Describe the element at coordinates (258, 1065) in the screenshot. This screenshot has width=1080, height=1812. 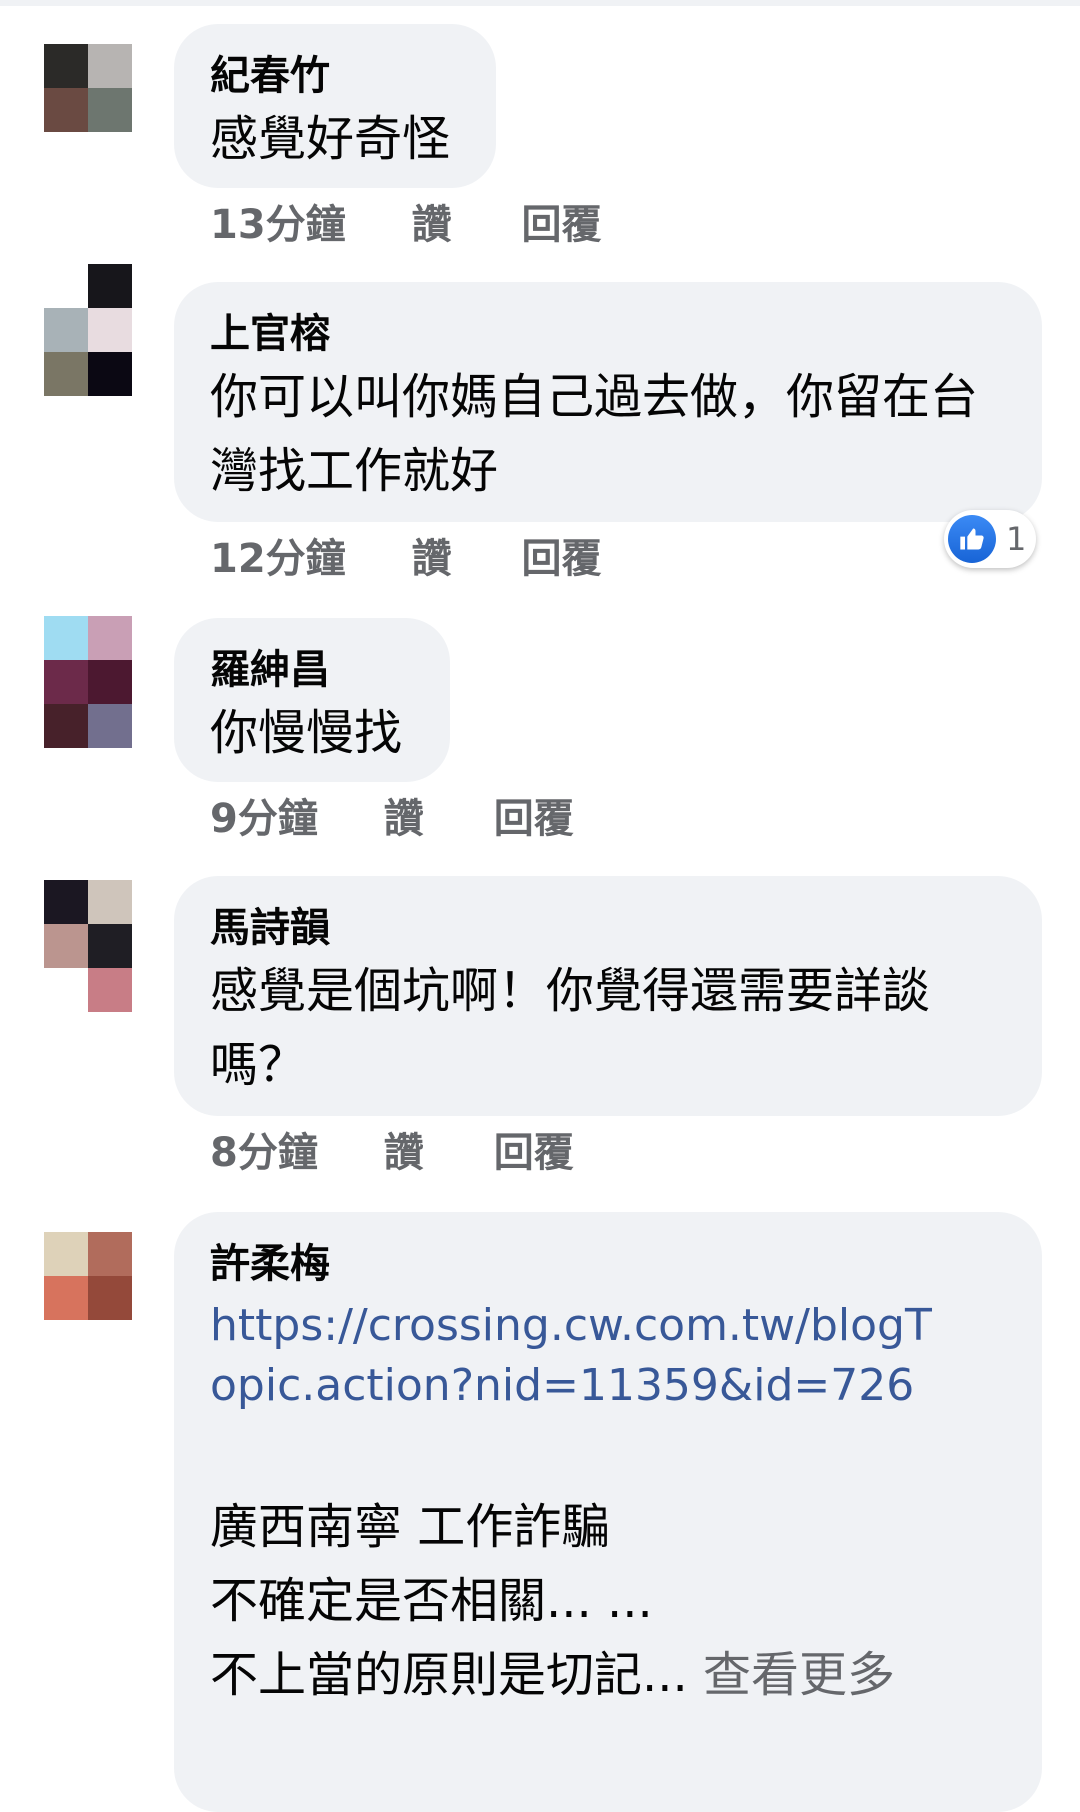
I see `comment-text-line: 嗎？` at that location.